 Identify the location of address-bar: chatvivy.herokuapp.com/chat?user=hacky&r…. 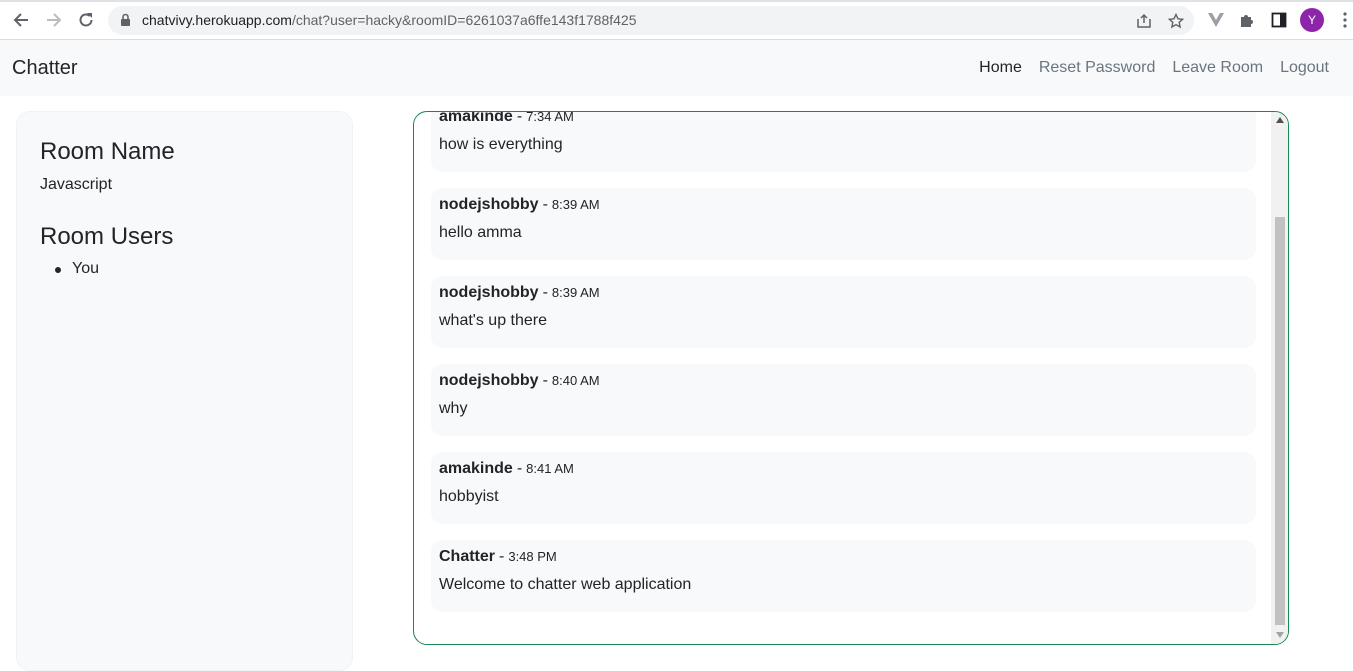
(651, 20).